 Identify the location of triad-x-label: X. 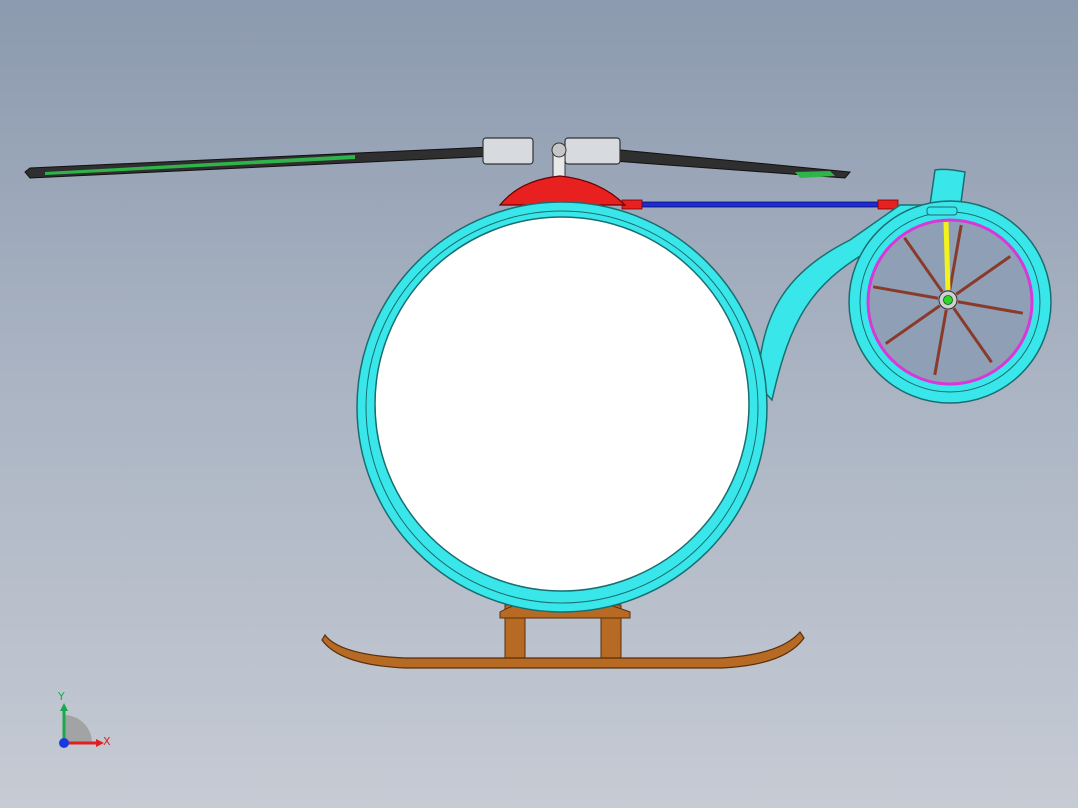
(107, 741).